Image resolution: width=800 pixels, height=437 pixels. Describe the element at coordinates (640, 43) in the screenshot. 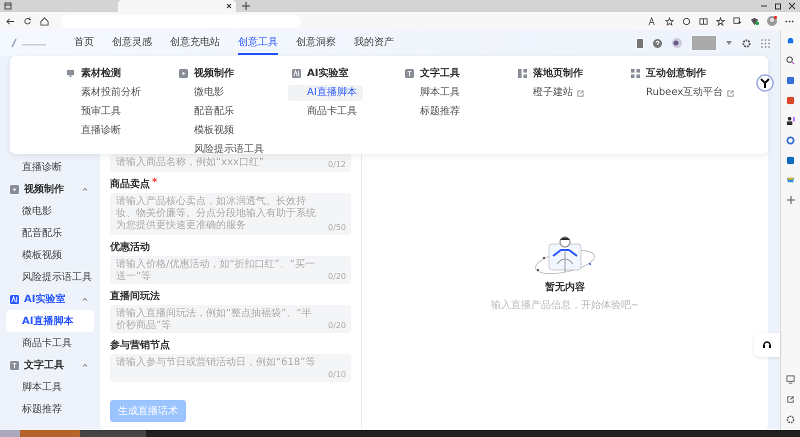

I see `phone-icon` at that location.